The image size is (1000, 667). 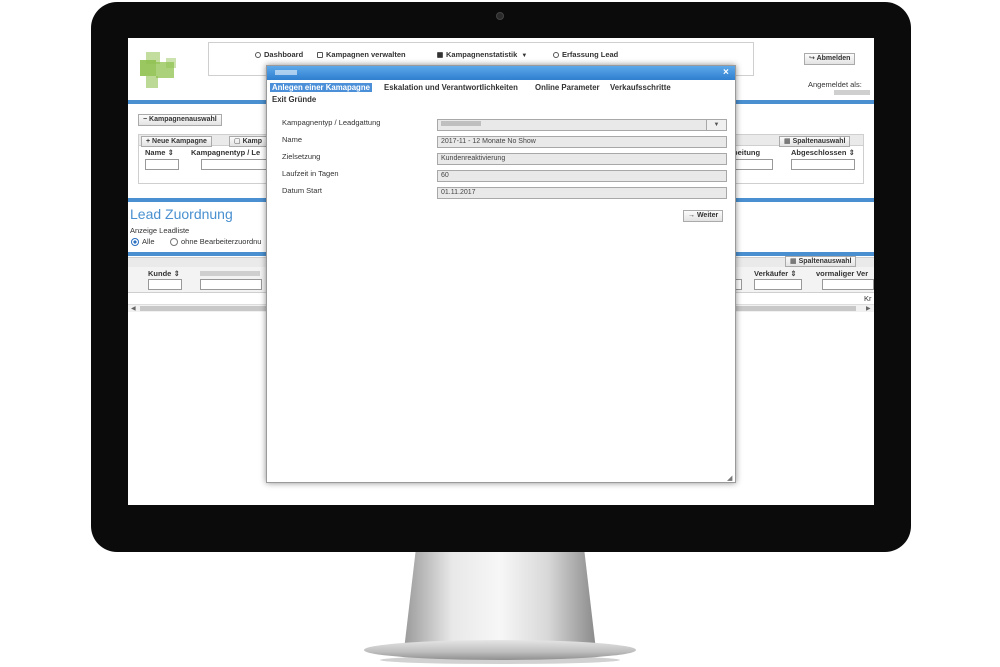 I want to click on column-verkaeufer-label: Verkäufer, so click(x=771, y=273).